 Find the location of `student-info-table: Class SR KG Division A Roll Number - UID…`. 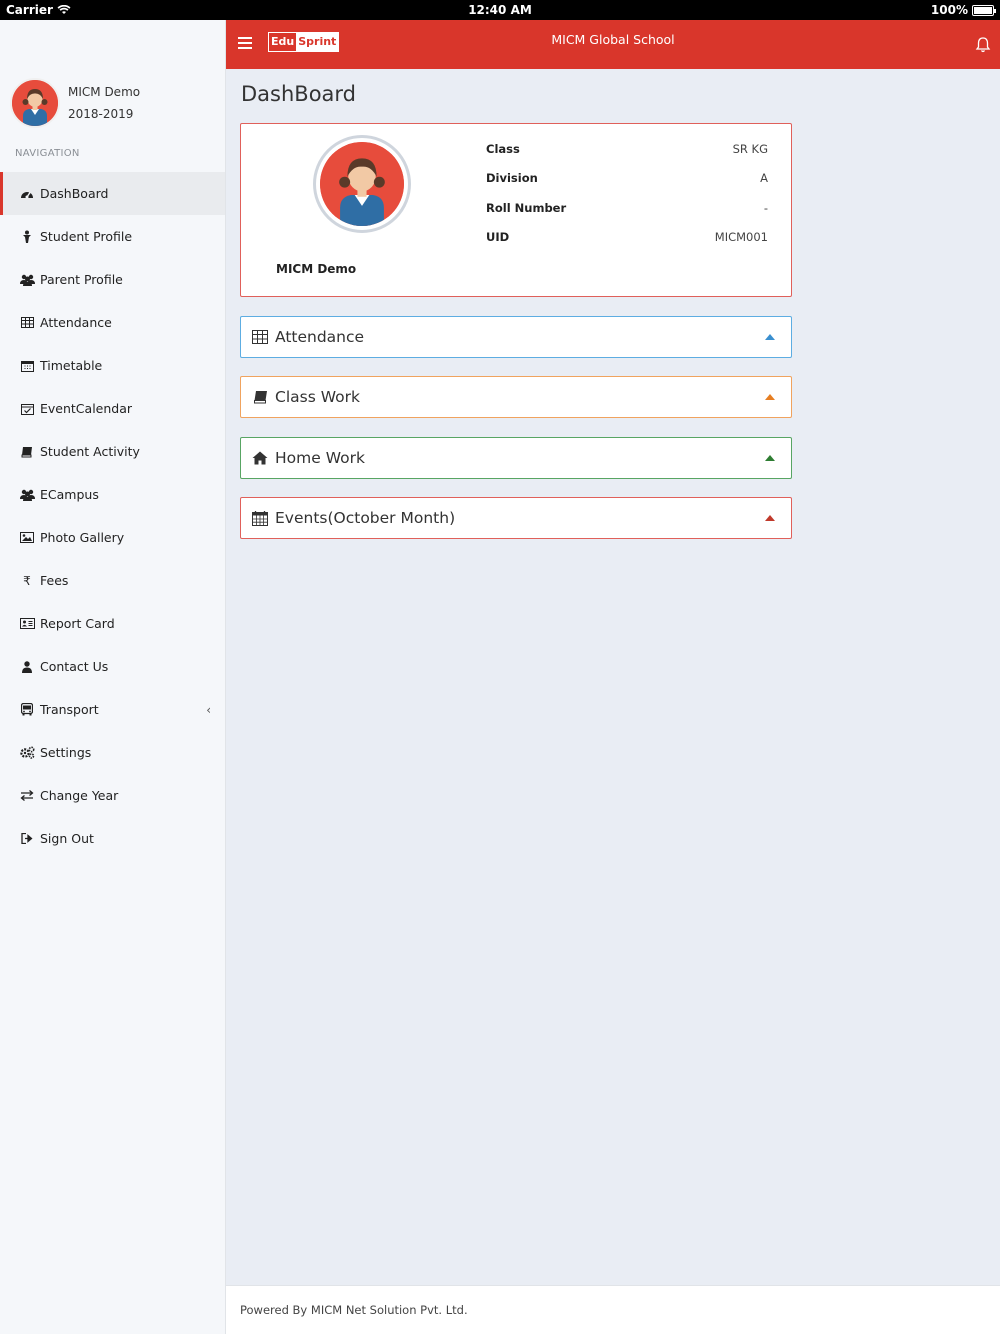

student-info-table: Class SR KG Division A Roll Number - UID… is located at coordinates (627, 193).